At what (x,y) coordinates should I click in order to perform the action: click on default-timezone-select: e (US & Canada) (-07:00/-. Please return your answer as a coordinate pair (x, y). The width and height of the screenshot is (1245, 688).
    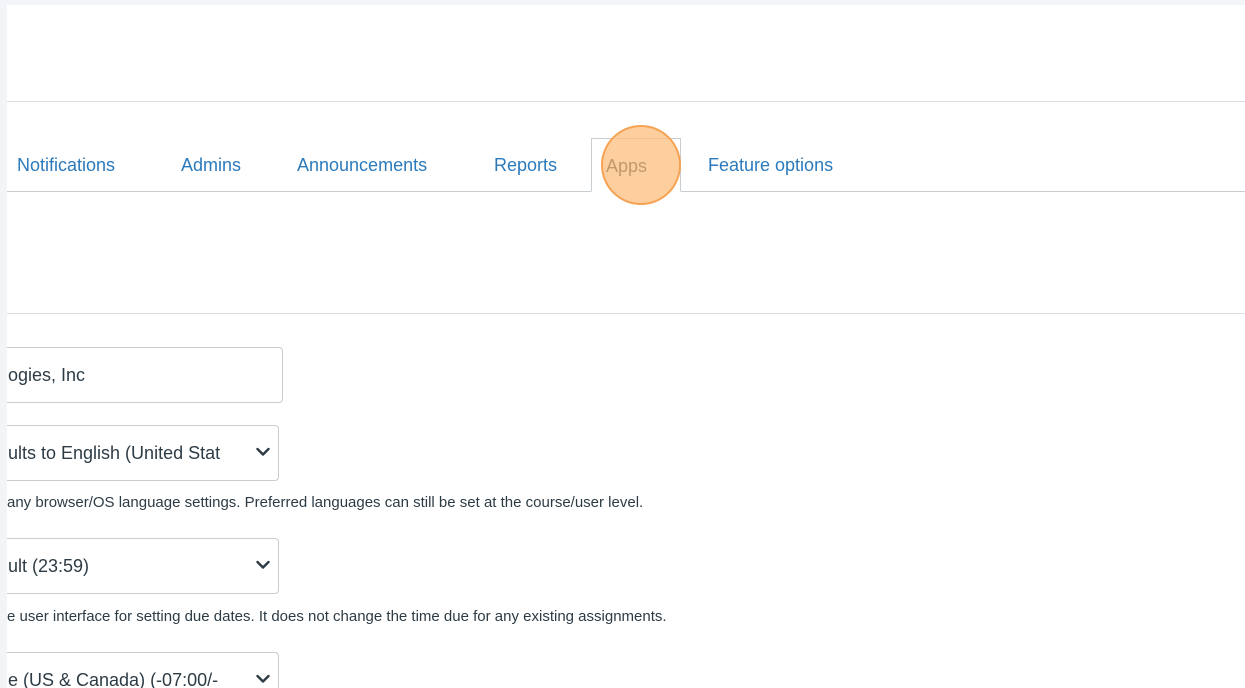
    Looking at the image, I should click on (143, 670).